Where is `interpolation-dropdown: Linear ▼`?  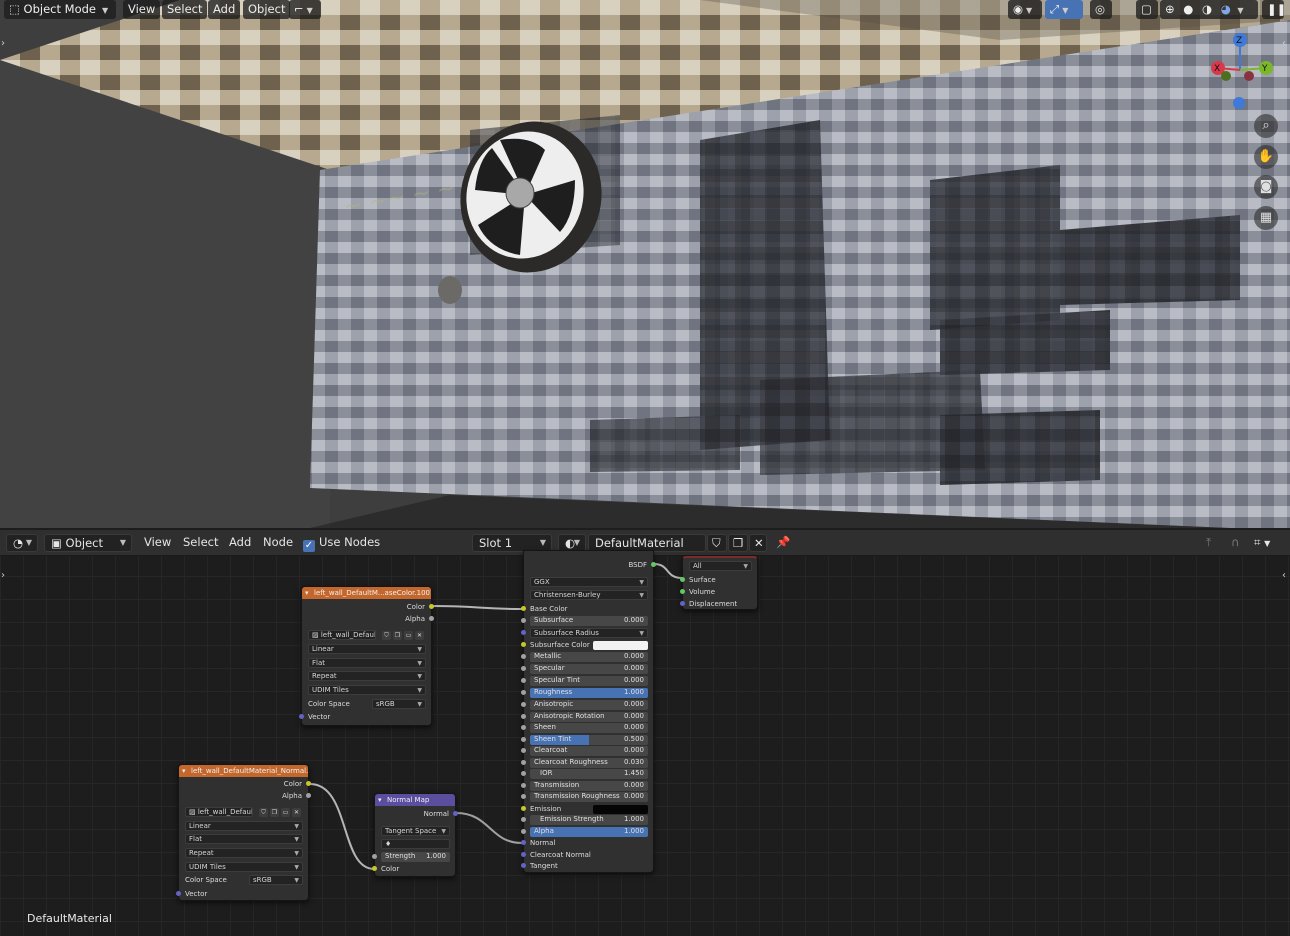 interpolation-dropdown: Linear ▼ is located at coordinates (367, 649).